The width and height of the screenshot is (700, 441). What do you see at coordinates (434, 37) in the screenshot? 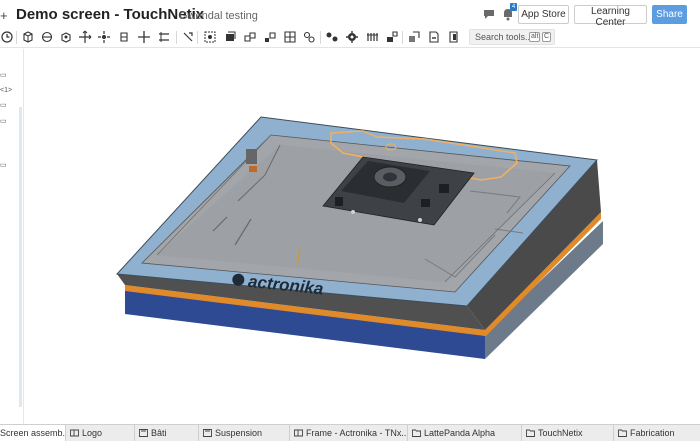
I see `document-page-icon` at bounding box center [434, 37].